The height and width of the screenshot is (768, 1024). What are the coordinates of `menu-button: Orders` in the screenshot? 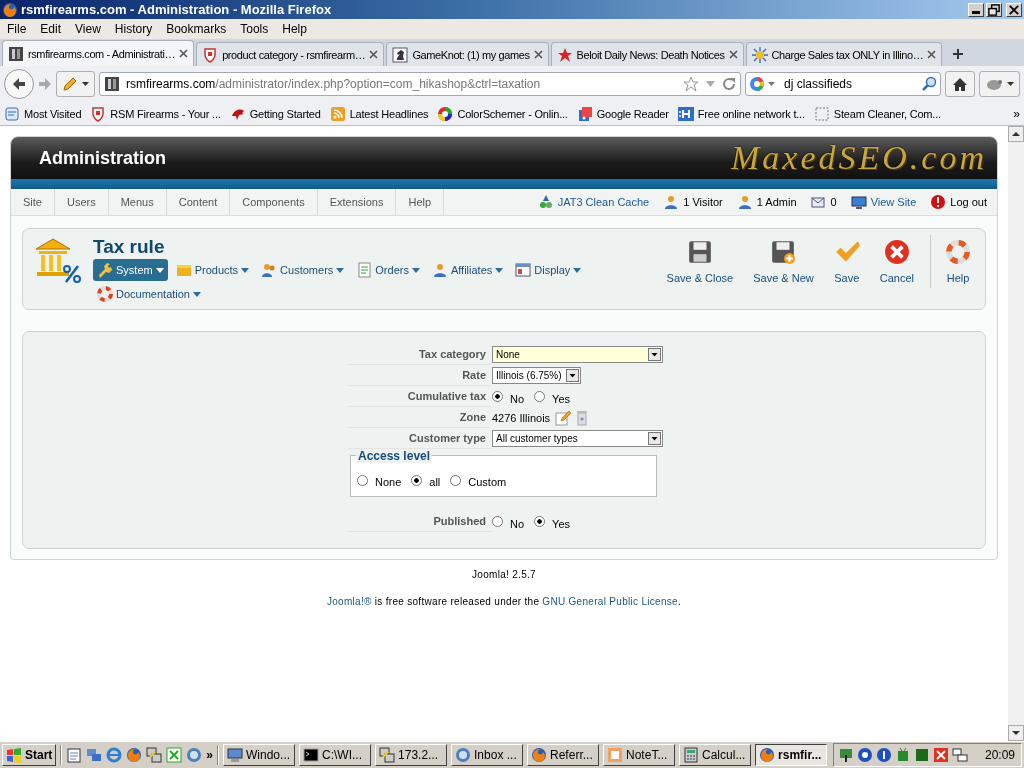 It's located at (388, 270).